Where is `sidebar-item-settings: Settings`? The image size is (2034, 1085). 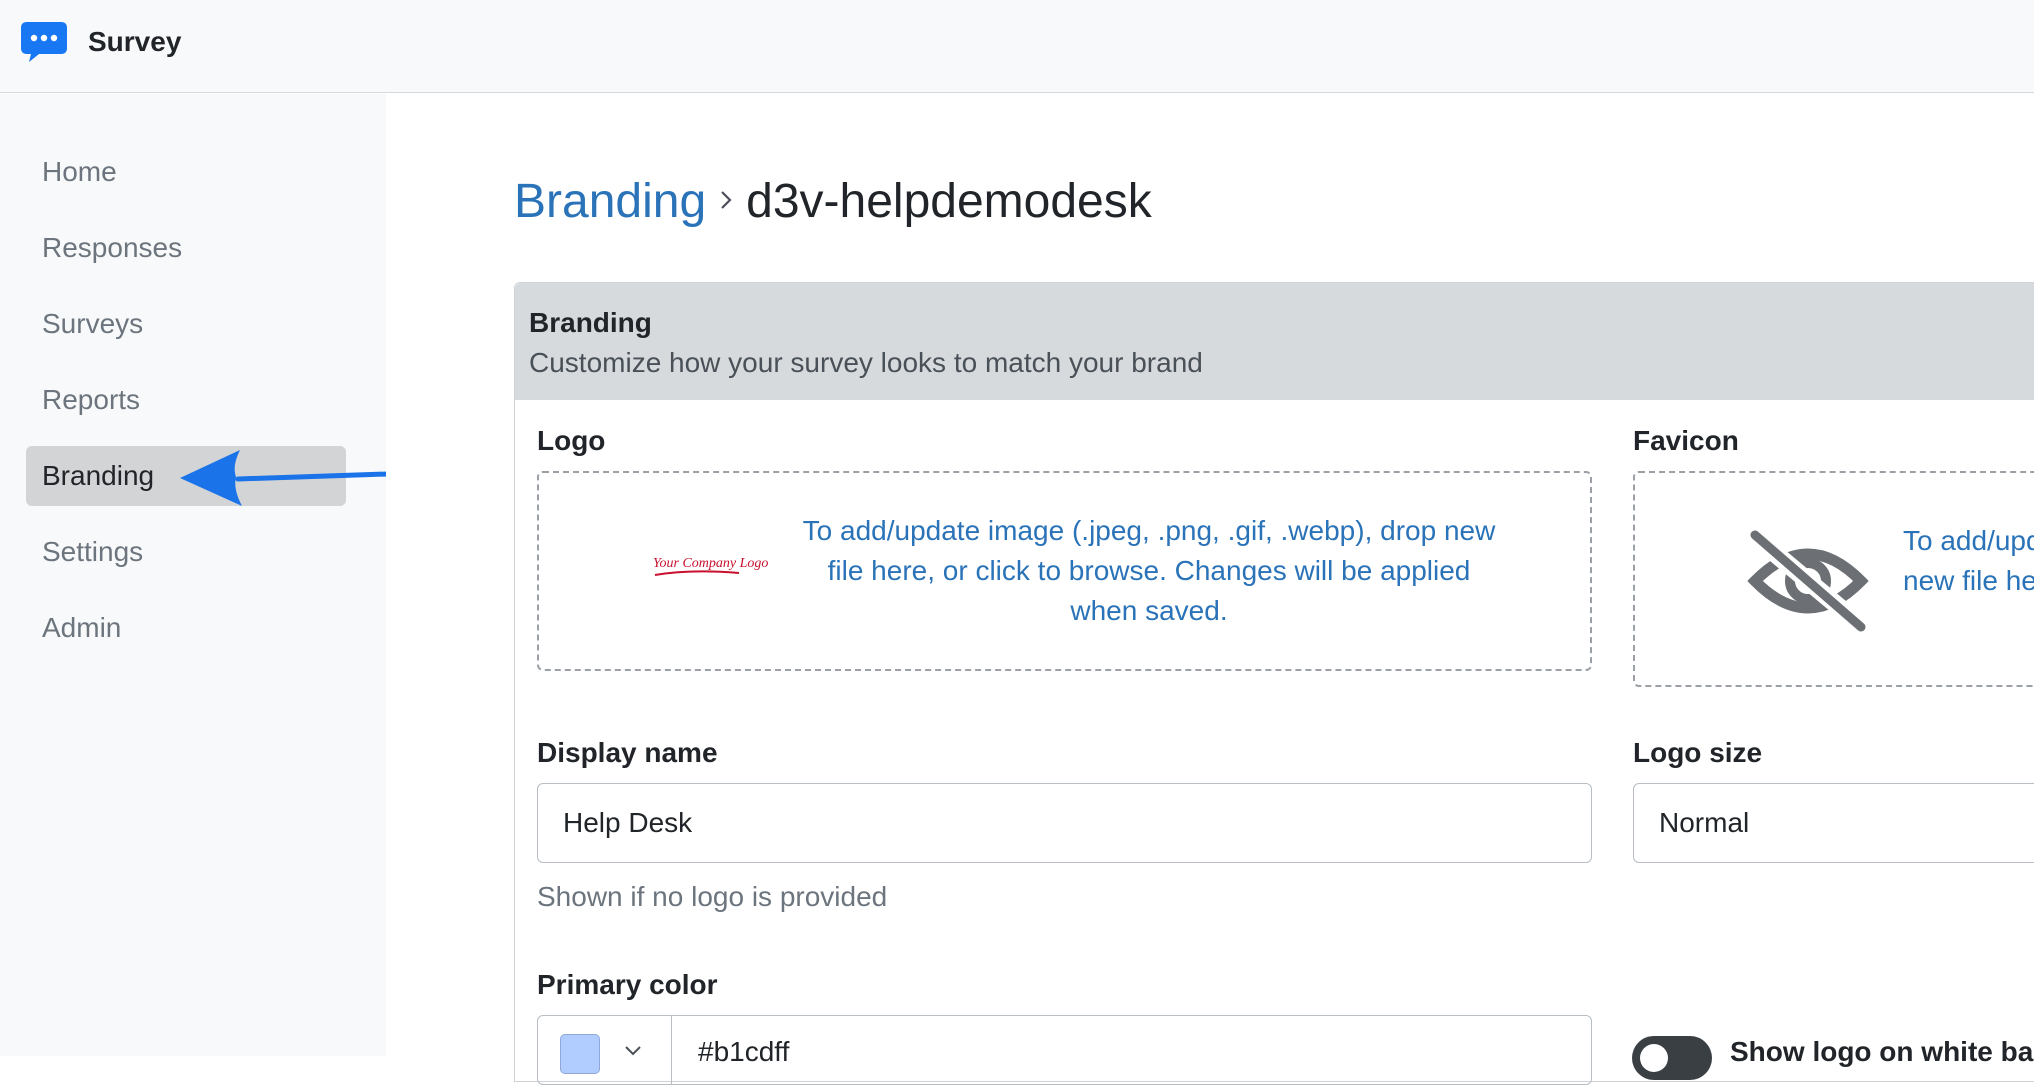 sidebar-item-settings: Settings is located at coordinates (186, 552).